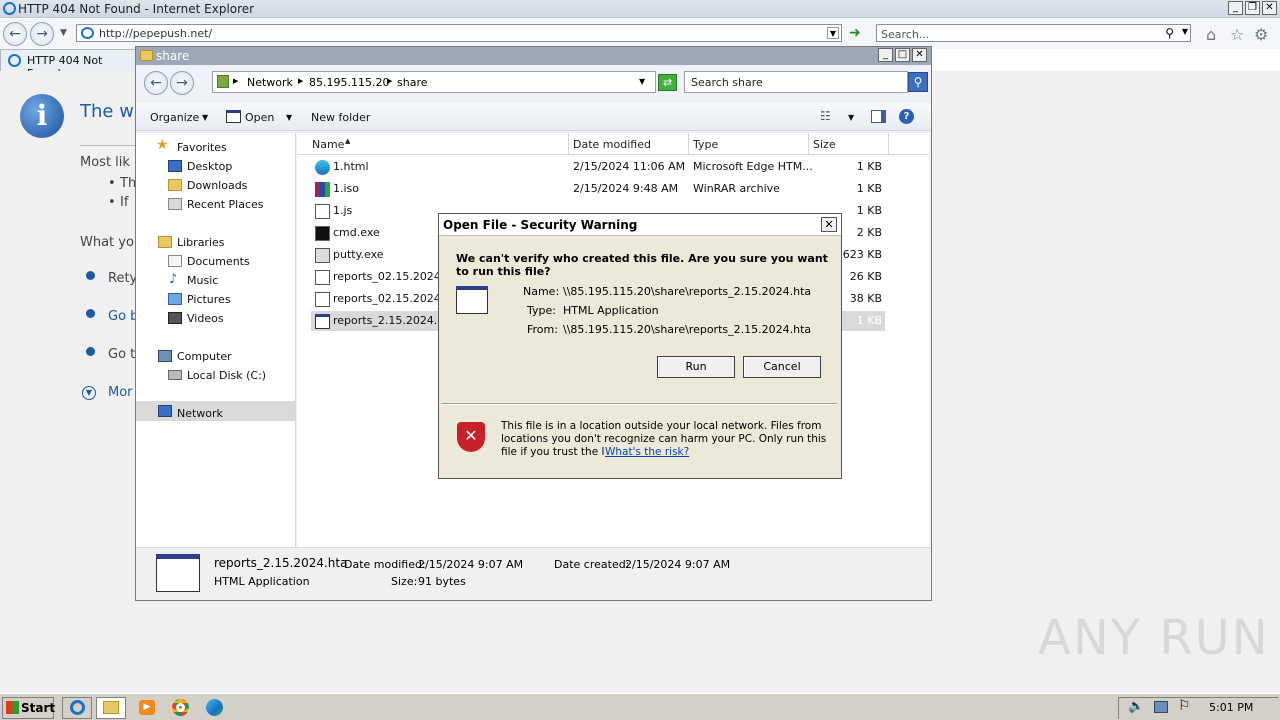 This screenshot has width=1280, height=720. I want to click on search-icon: ⚲, so click(1169, 33).